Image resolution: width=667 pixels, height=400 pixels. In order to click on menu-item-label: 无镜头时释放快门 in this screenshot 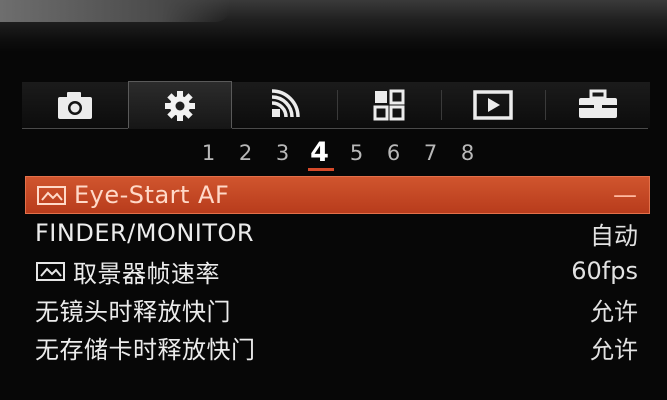, I will do `click(133, 311)`.